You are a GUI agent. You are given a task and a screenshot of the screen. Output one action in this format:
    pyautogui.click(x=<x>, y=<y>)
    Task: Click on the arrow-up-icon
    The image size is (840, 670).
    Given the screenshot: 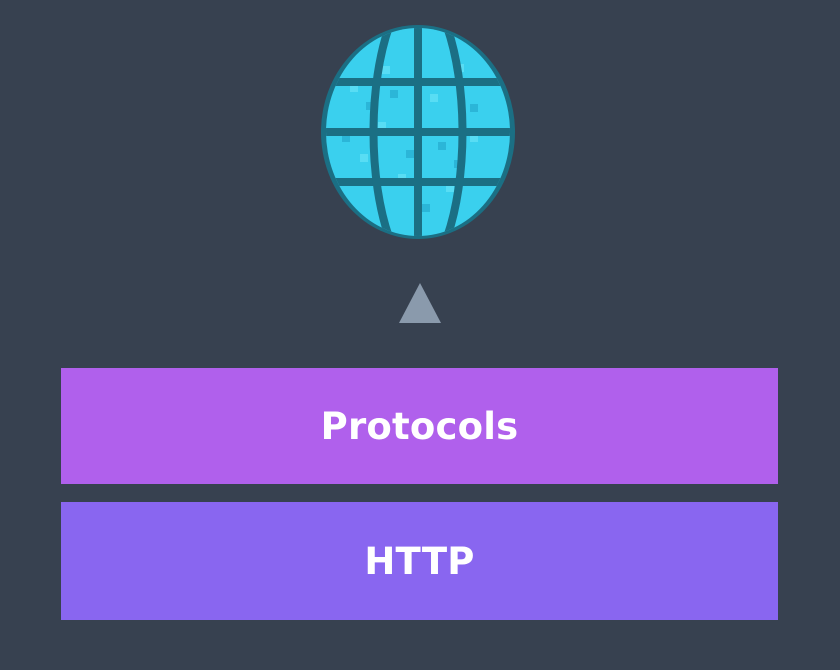 What is the action you would take?
    pyautogui.click(x=420, y=303)
    